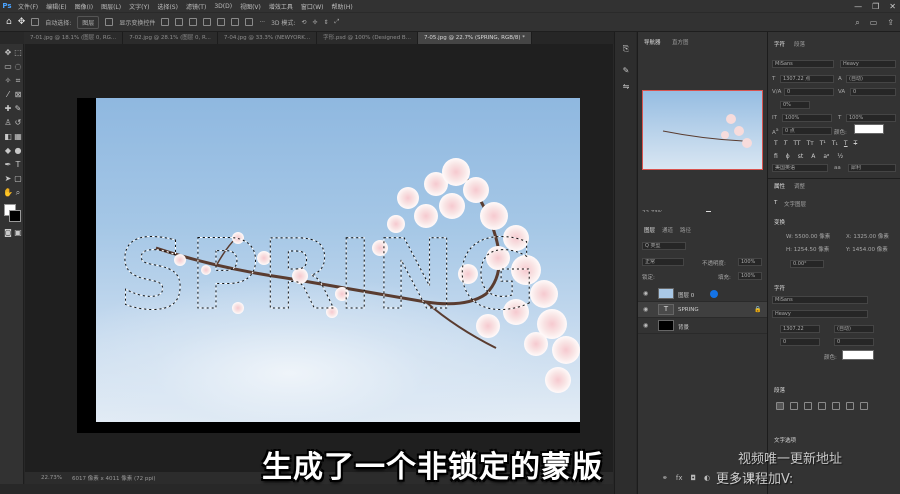  Describe the element at coordinates (779, 186) in the screenshot. I see `tab-properties: 属性` at that location.